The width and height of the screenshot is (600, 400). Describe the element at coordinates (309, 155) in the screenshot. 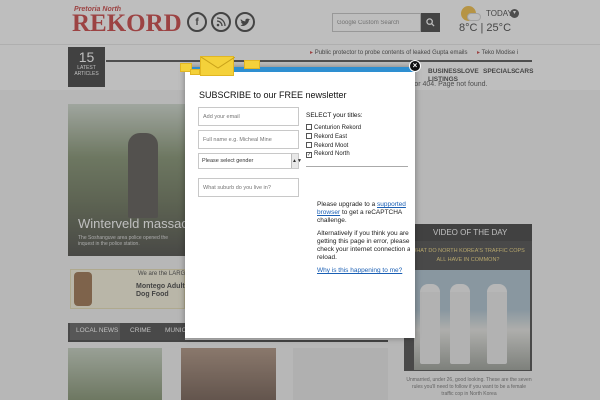

I see `checkbox-checked: ✓` at that location.